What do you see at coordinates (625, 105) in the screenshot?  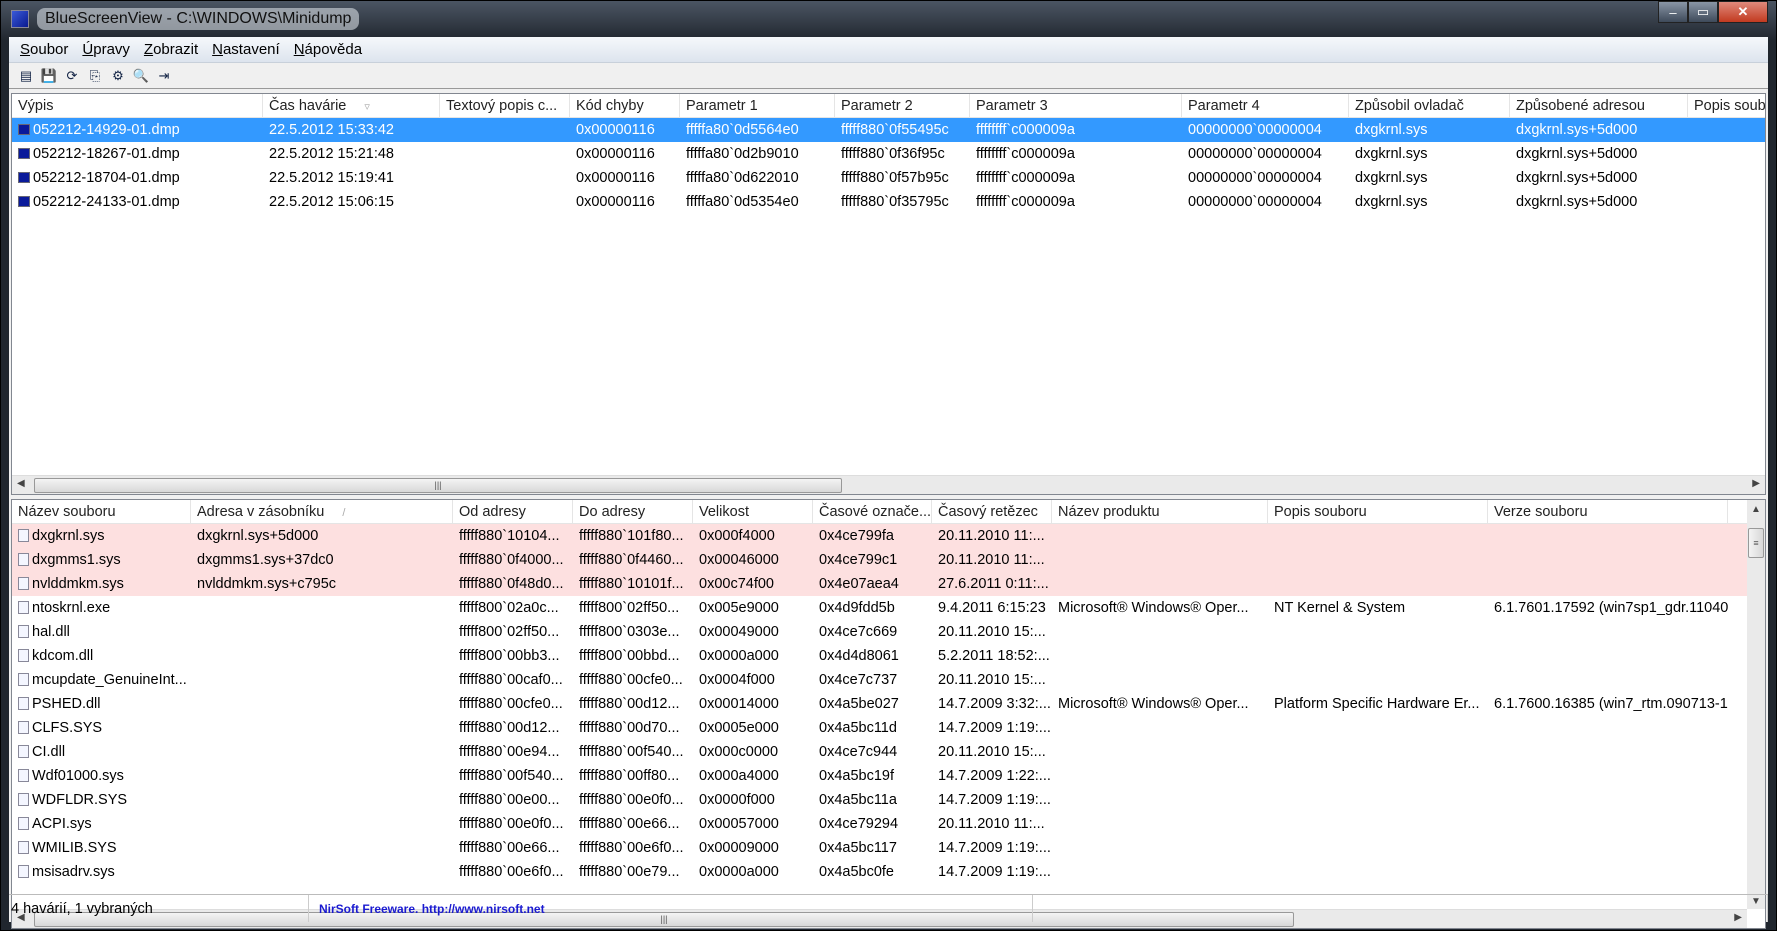 I see `column-header: Kód chyby` at bounding box center [625, 105].